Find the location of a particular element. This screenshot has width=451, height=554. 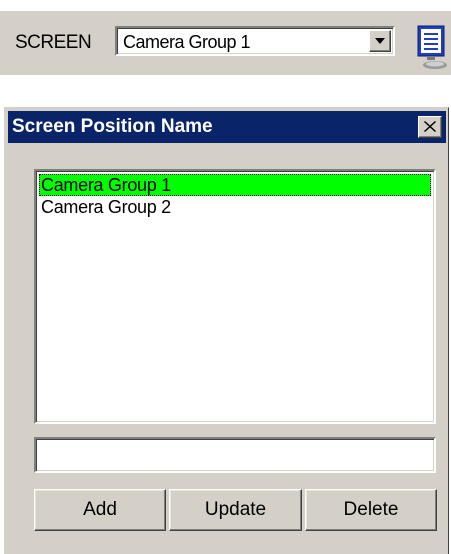

close-x-icon is located at coordinates (430, 126).